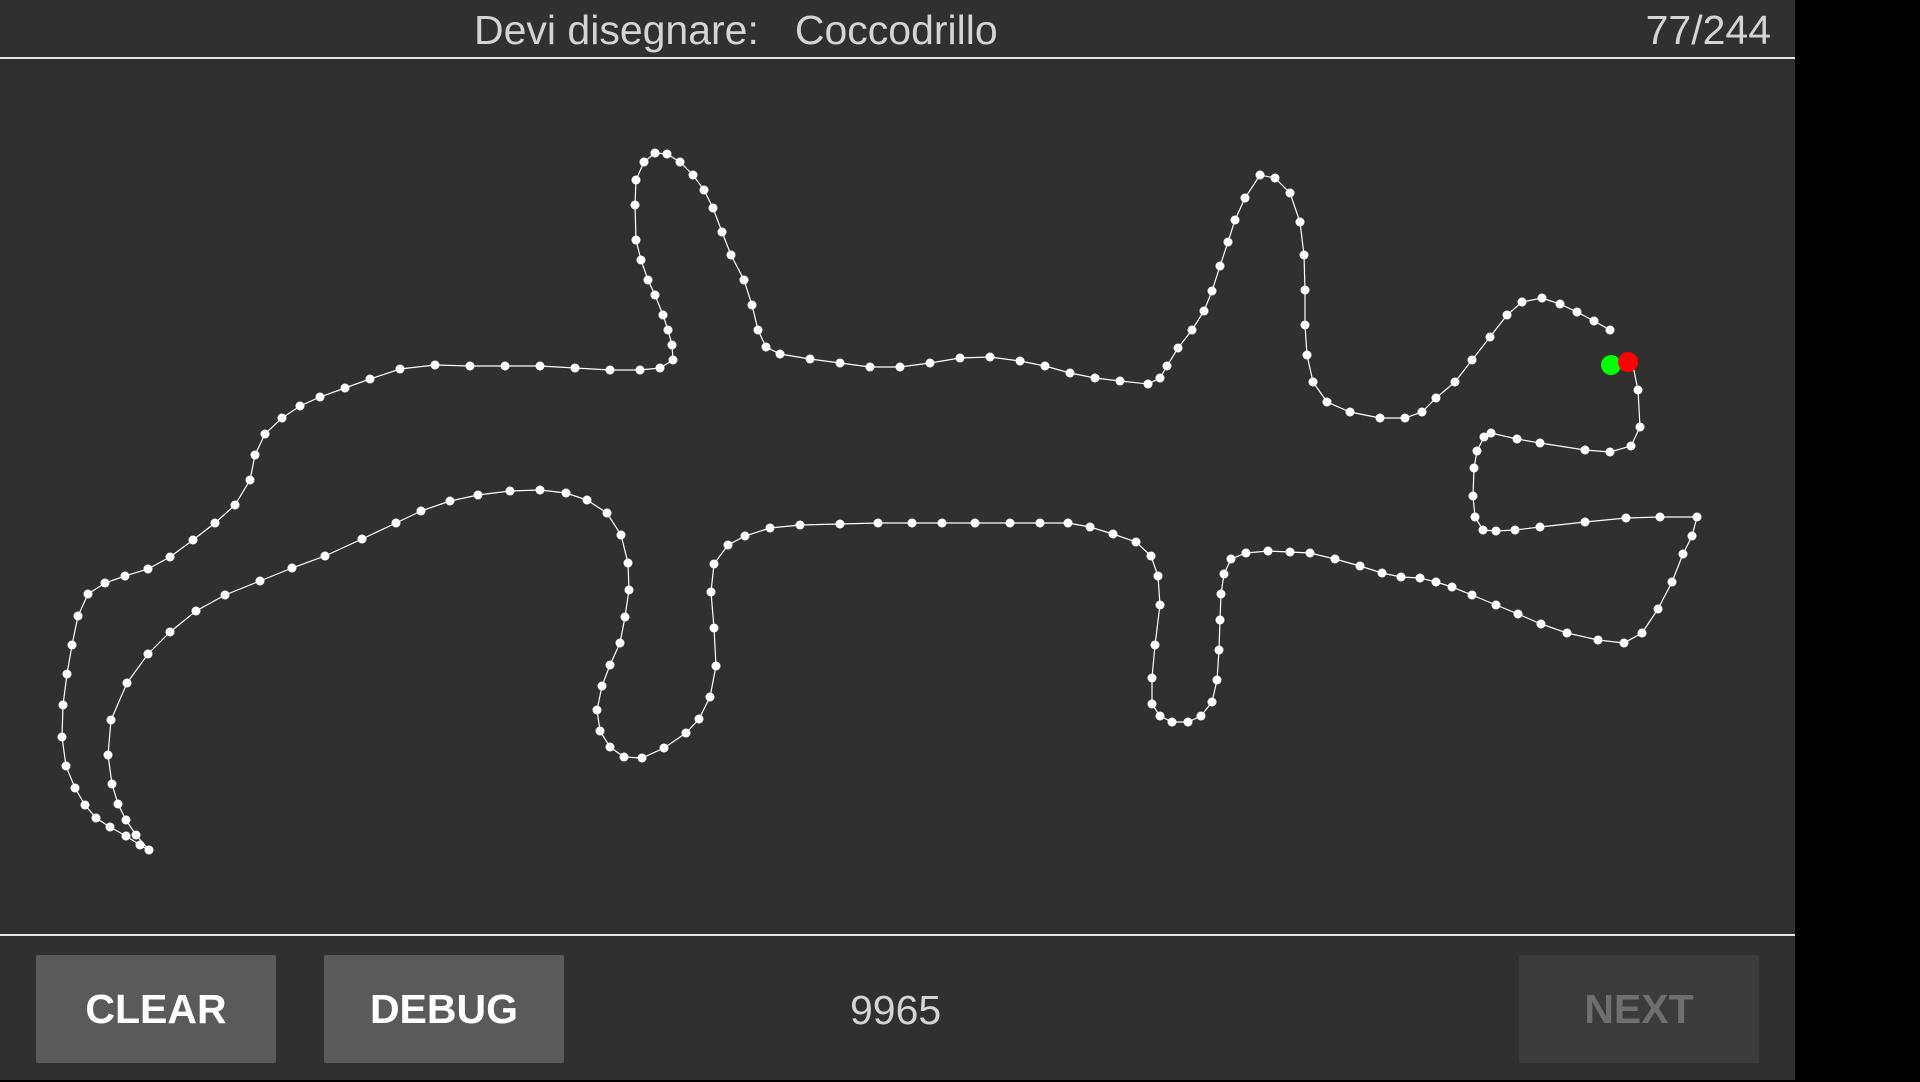 Image resolution: width=1920 pixels, height=1082 pixels. I want to click on next-button: NEXT, so click(1639, 1009).